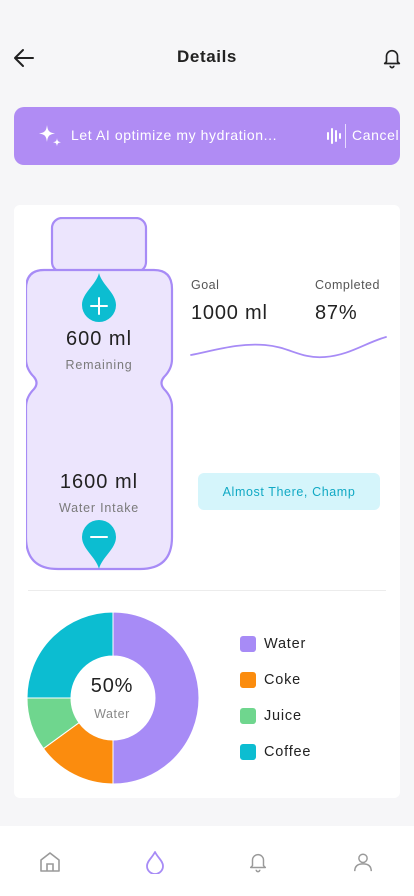 This screenshot has height=896, width=414. Describe the element at coordinates (285, 644) in the screenshot. I see `legend-label: Water` at that location.